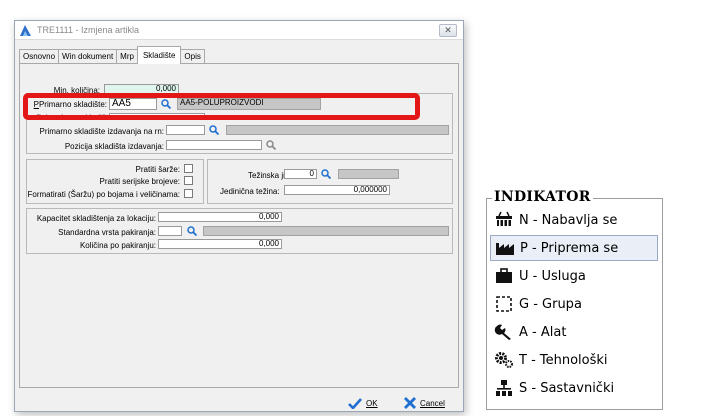 The width and height of the screenshot is (702, 416). I want to click on tab-opis: Opis, so click(192, 56).